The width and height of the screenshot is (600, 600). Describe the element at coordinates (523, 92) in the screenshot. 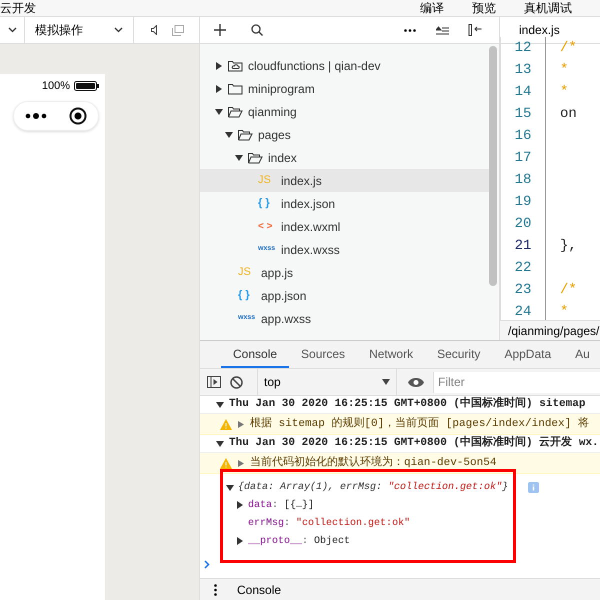

I see `line-number: 14` at that location.